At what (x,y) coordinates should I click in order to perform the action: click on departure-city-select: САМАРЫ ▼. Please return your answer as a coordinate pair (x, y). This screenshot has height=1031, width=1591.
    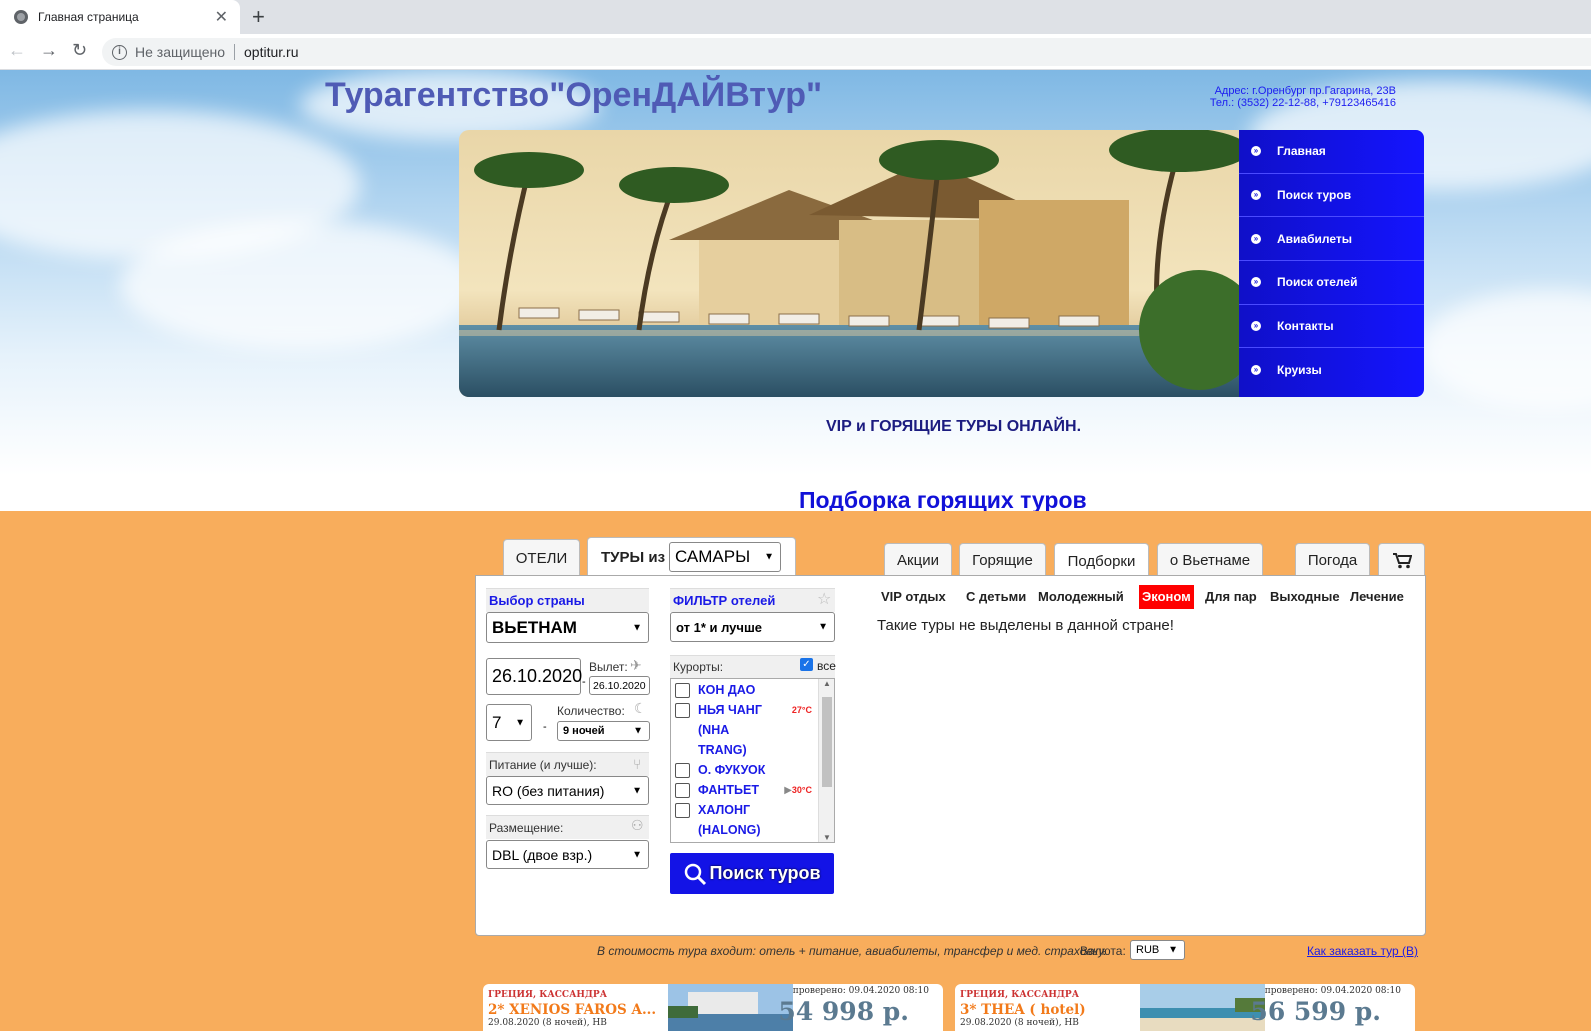
    Looking at the image, I should click on (725, 557).